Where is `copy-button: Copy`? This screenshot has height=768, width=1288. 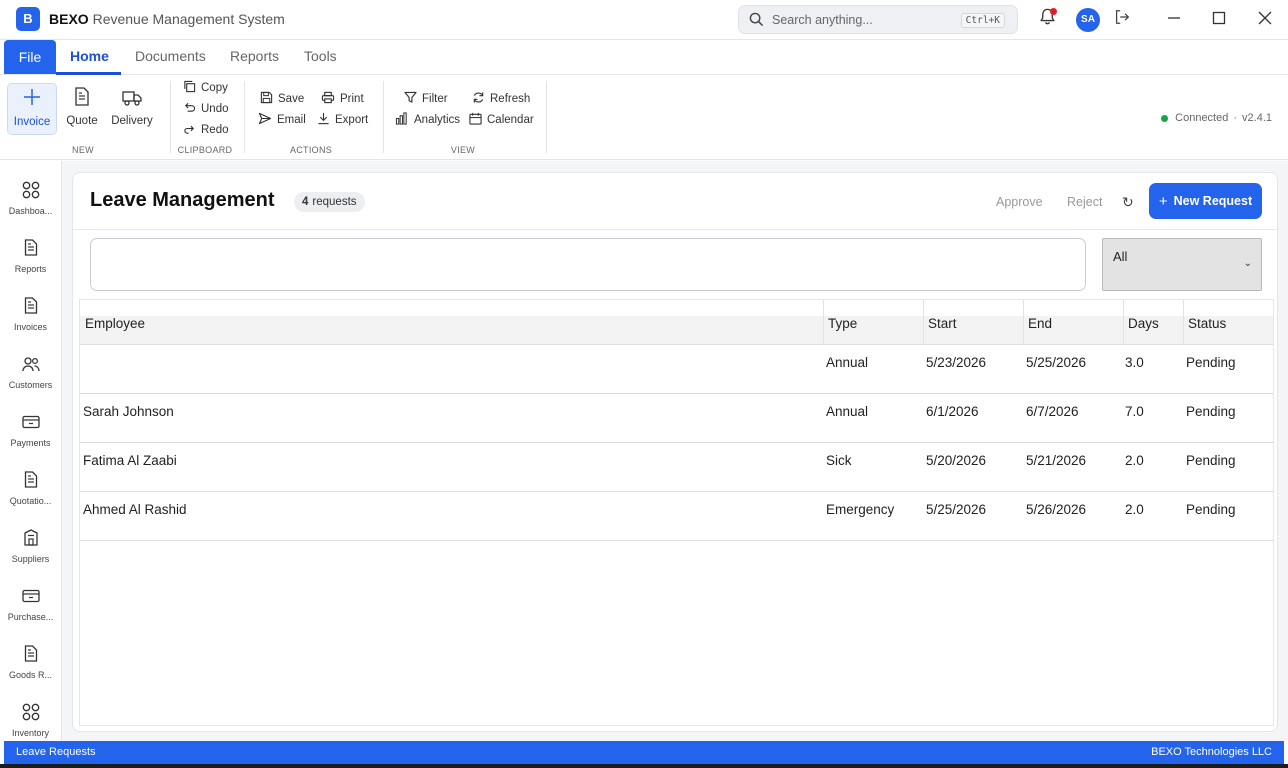 copy-button: Copy is located at coordinates (205, 88).